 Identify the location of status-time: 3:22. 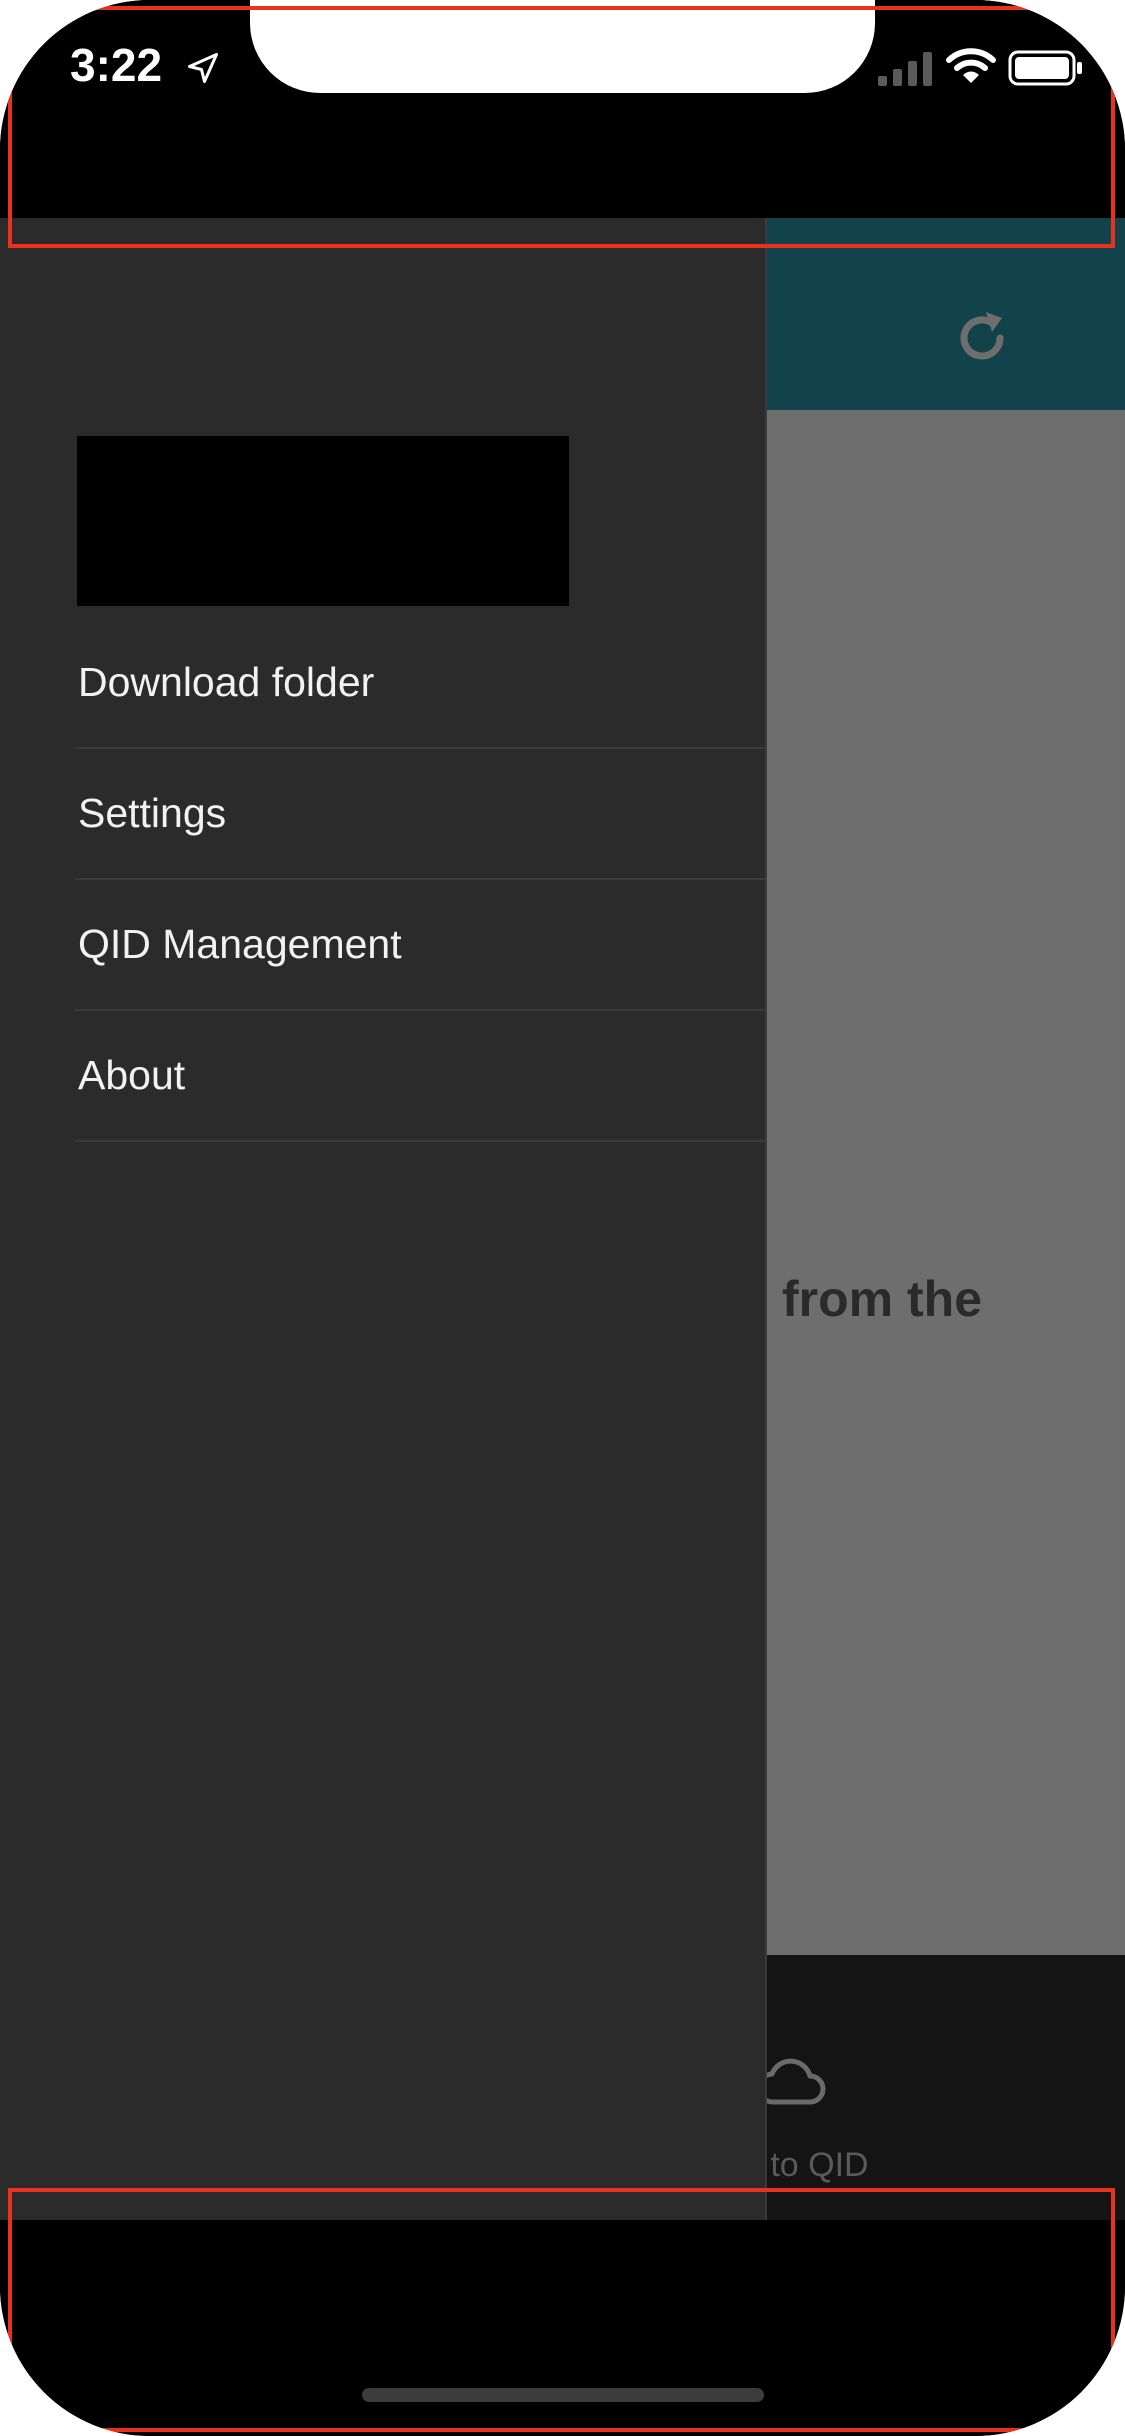
(116, 65).